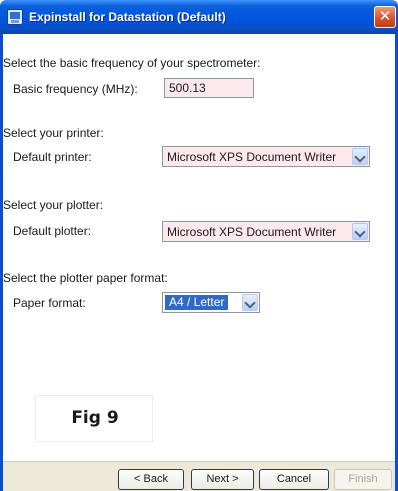  I want to click on plotter-field-label: Default plotter:, so click(52, 231).